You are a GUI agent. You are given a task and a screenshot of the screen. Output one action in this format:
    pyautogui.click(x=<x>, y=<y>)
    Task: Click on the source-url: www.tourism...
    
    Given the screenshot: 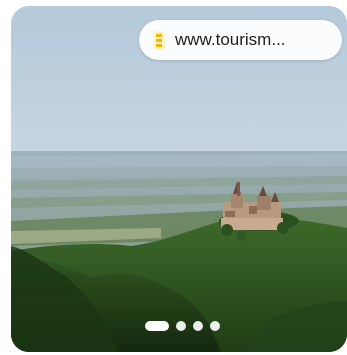 What is the action you would take?
    pyautogui.click(x=230, y=39)
    